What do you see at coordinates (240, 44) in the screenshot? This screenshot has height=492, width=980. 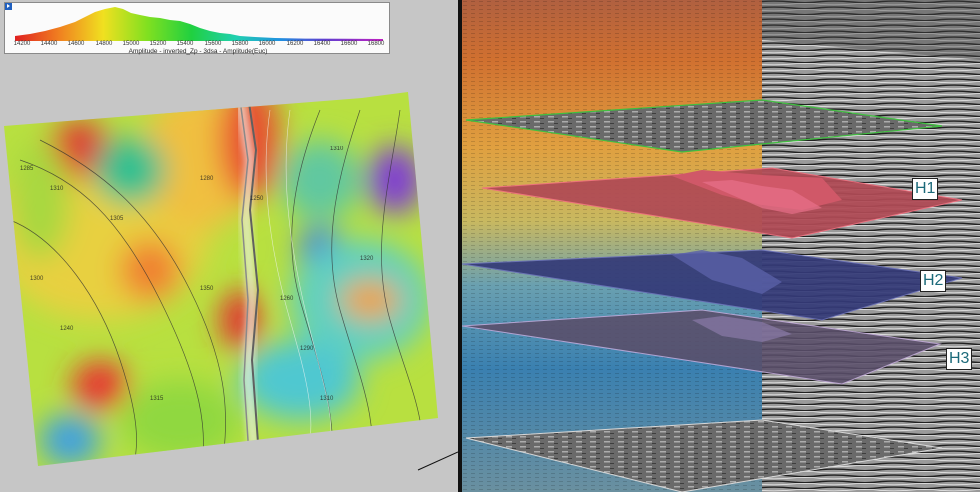 I see `colorbar-tick: 15800` at bounding box center [240, 44].